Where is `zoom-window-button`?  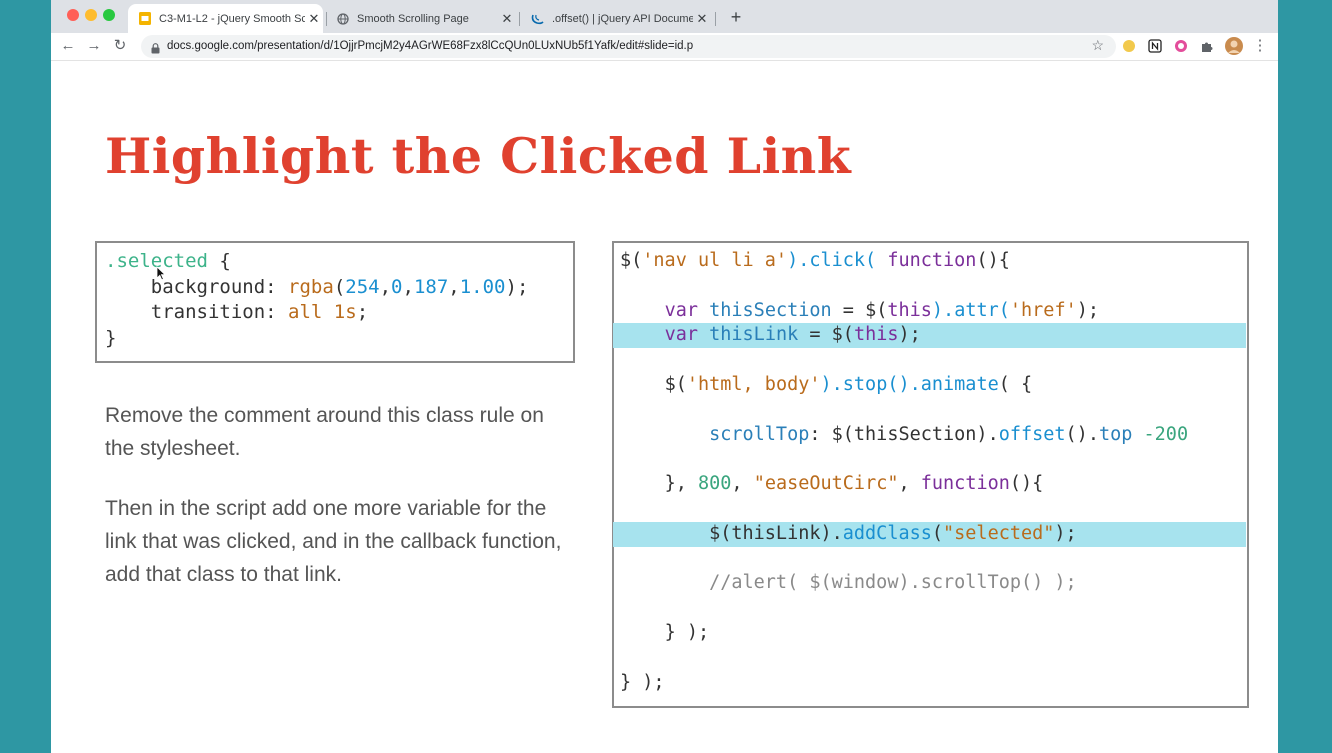
zoom-window-button is located at coordinates (109, 15).